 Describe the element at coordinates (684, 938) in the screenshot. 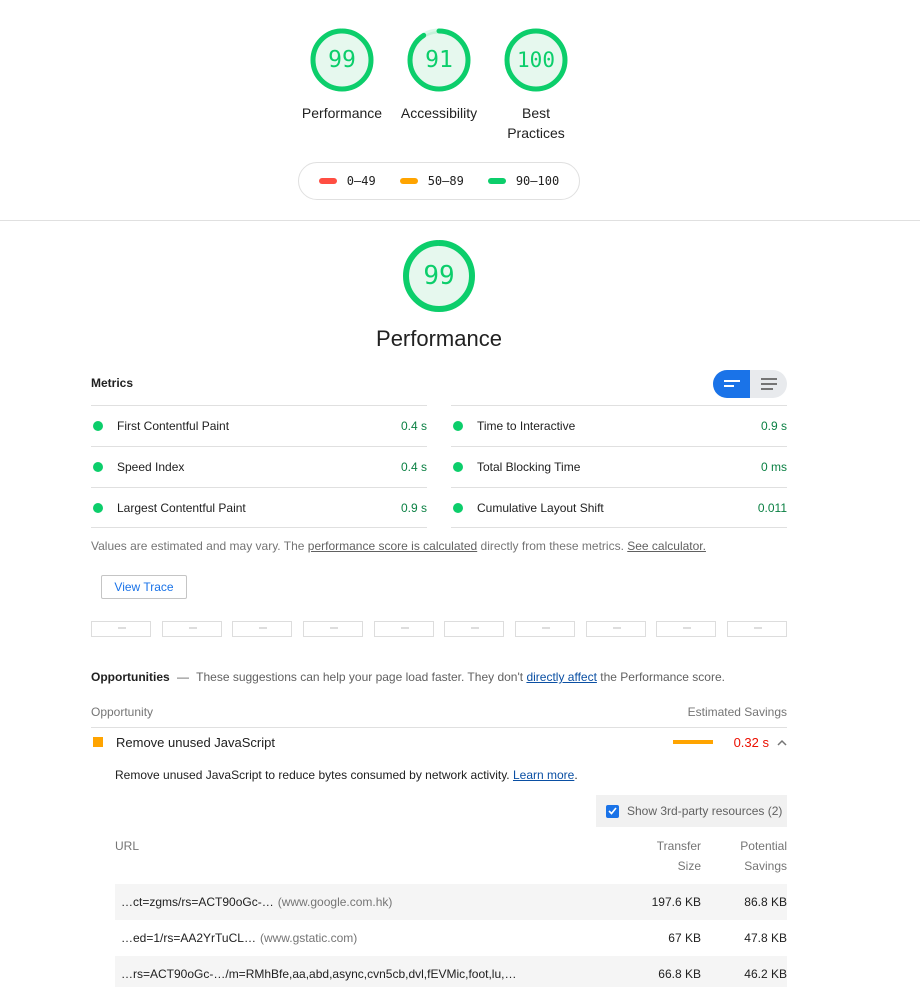

I see `transfer-size: 67 KB` at that location.